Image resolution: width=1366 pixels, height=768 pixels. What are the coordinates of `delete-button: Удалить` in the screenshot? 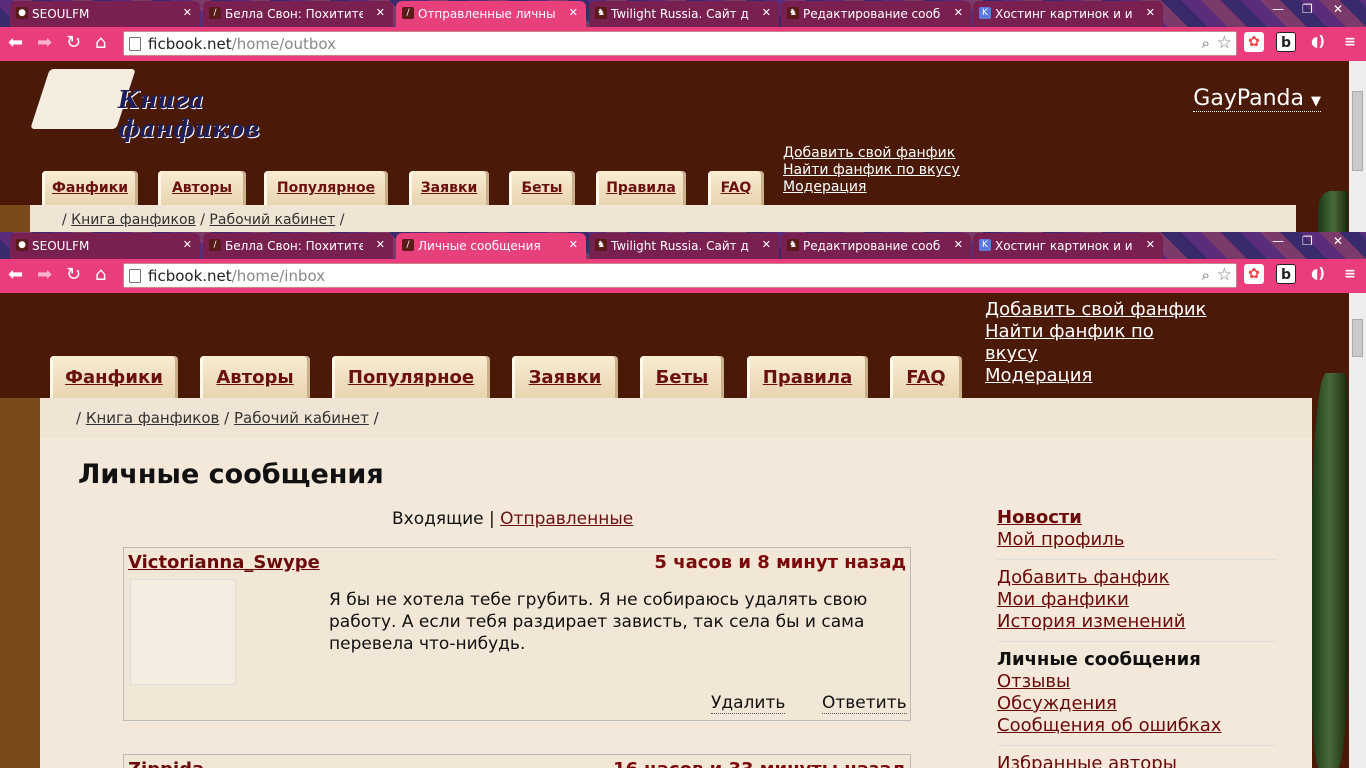 It's located at (748, 703).